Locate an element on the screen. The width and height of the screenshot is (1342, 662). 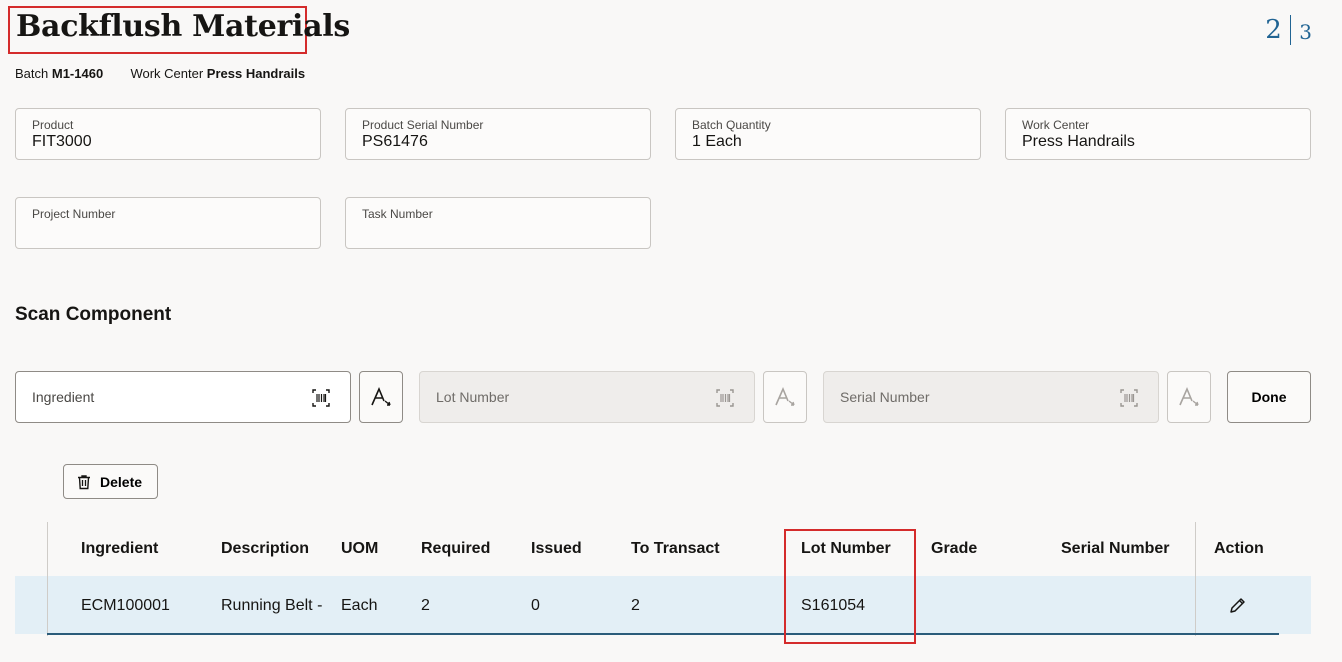
col-header-to-transact: To Transact is located at coordinates (675, 549).